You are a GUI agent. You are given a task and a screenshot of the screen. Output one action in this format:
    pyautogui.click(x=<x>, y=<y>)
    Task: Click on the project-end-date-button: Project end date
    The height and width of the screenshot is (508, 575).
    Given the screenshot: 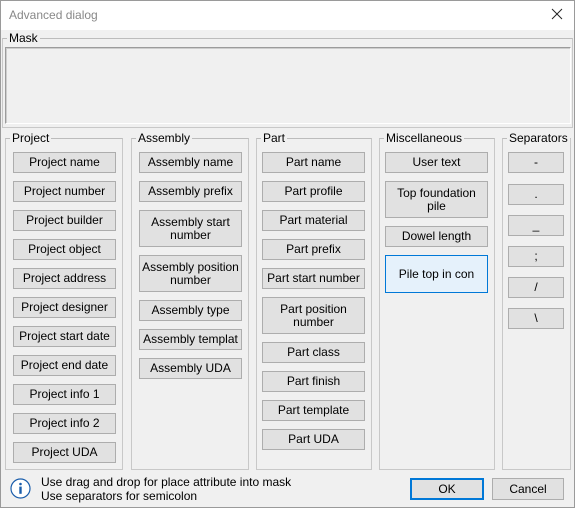 What is the action you would take?
    pyautogui.click(x=64, y=365)
    